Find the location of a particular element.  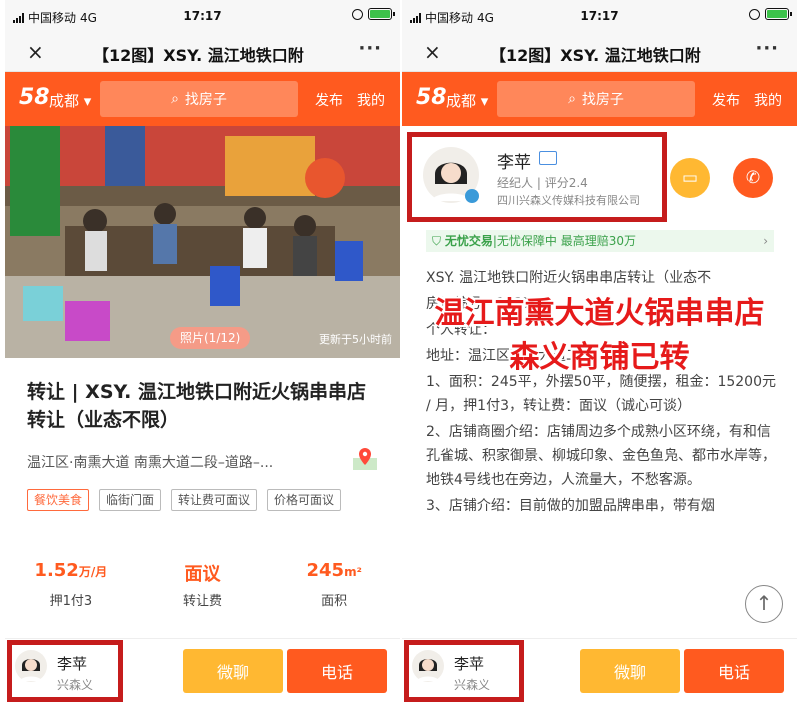

tag: 临街门面 is located at coordinates (130, 500).